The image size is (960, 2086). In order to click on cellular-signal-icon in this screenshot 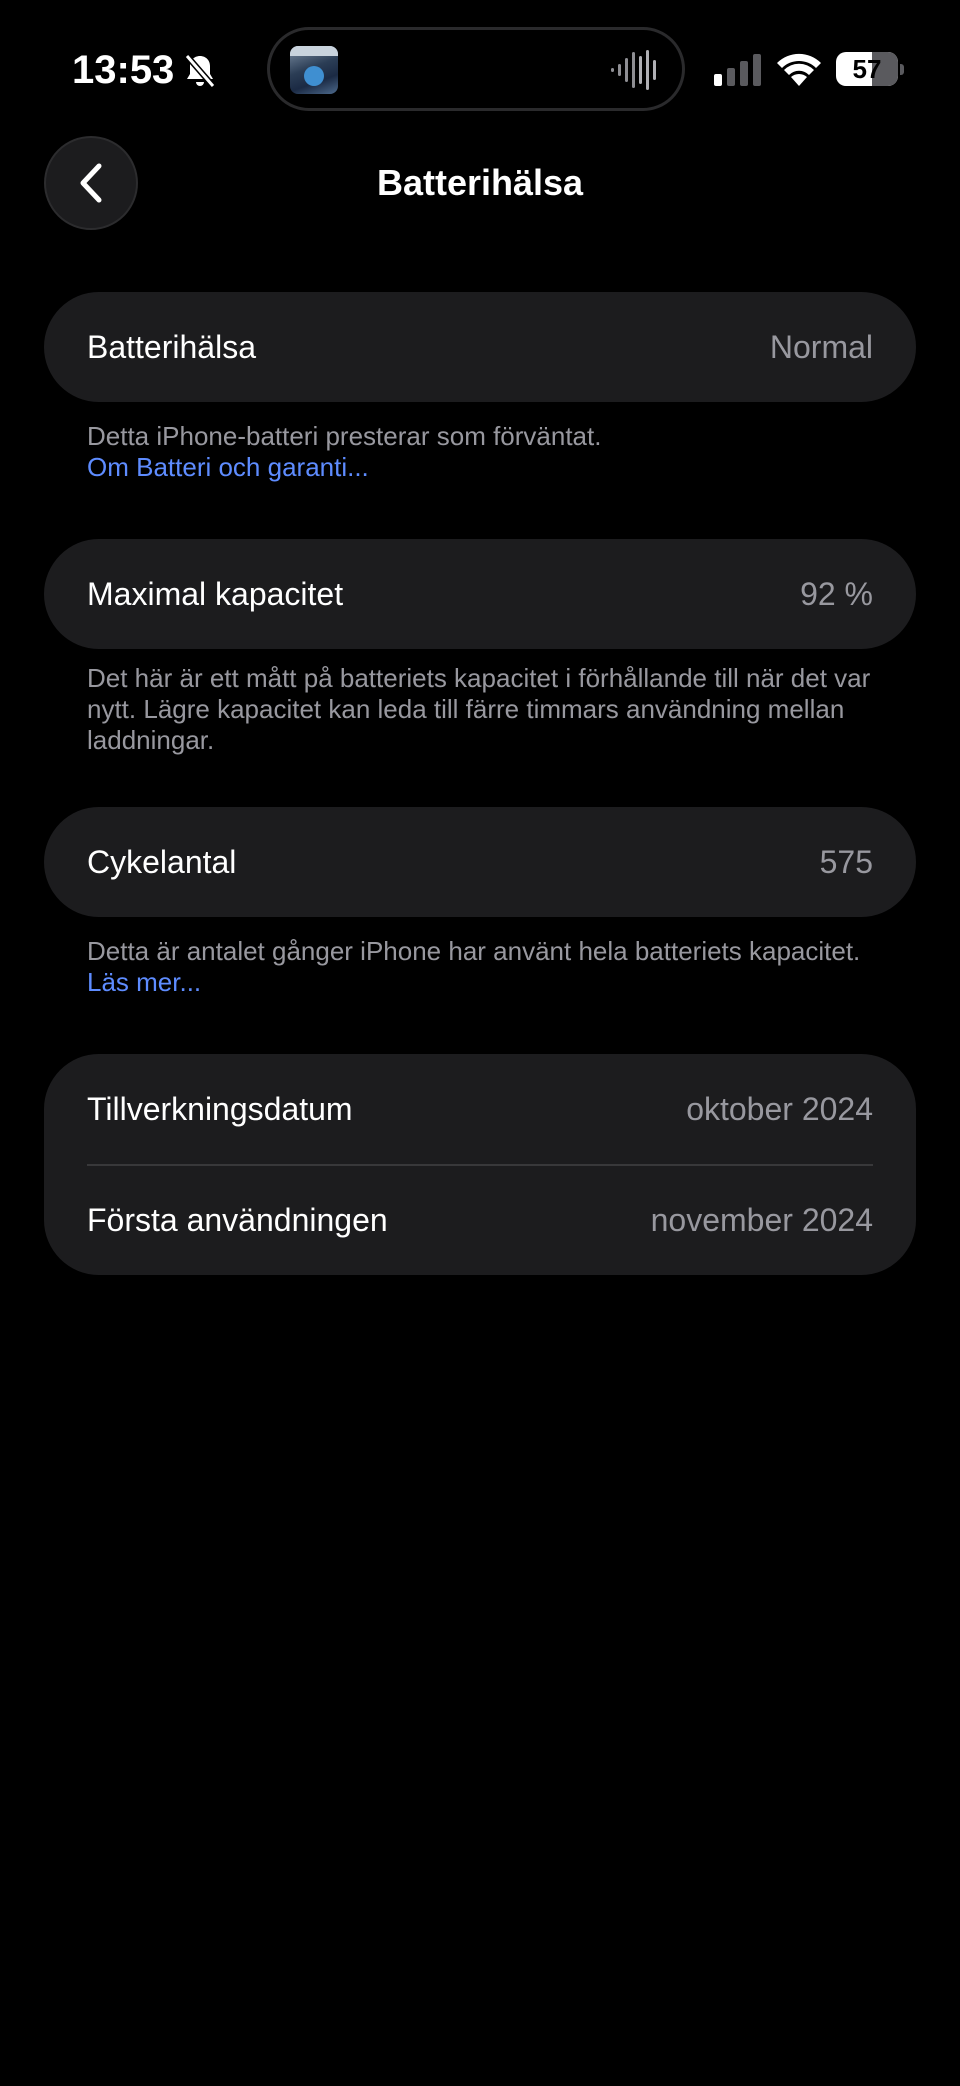, I will do `click(737, 70)`.